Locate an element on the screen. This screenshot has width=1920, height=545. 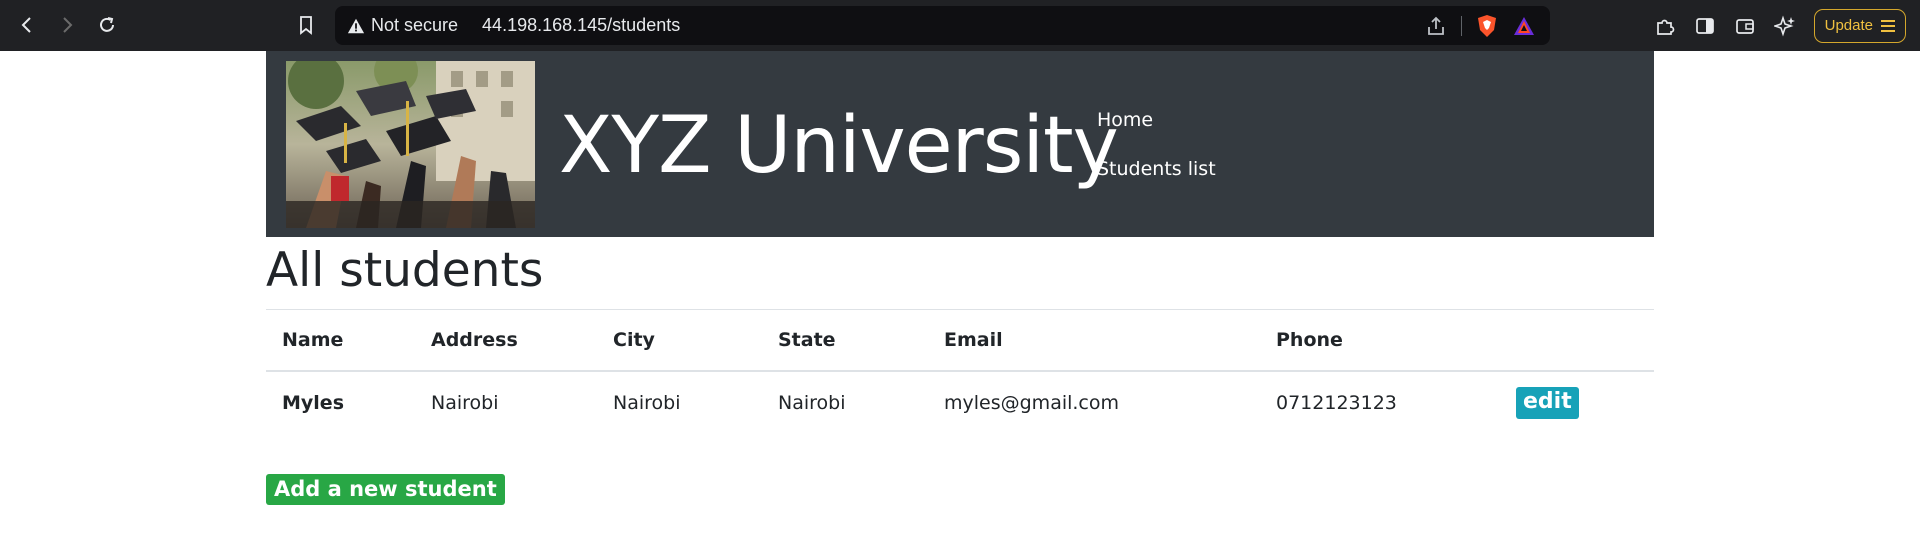
cell-state: Nairobi is located at coordinates (812, 403).